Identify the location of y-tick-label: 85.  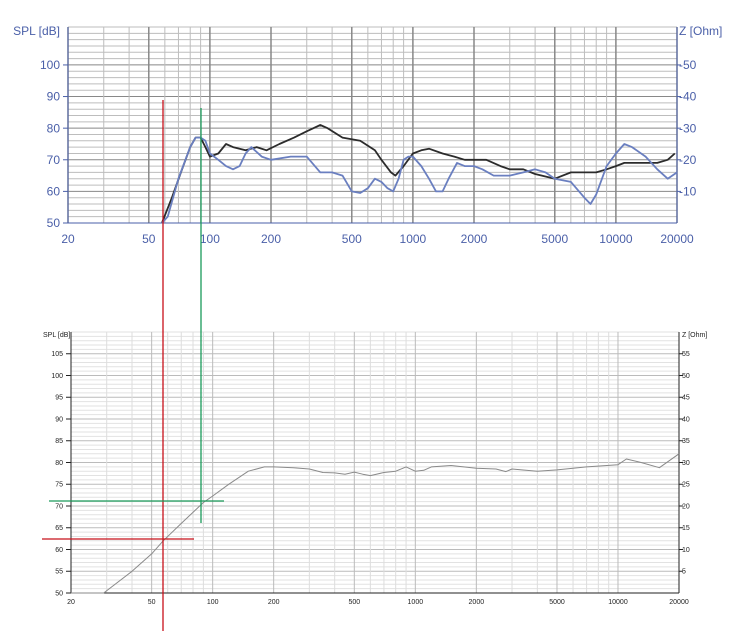
(59, 441).